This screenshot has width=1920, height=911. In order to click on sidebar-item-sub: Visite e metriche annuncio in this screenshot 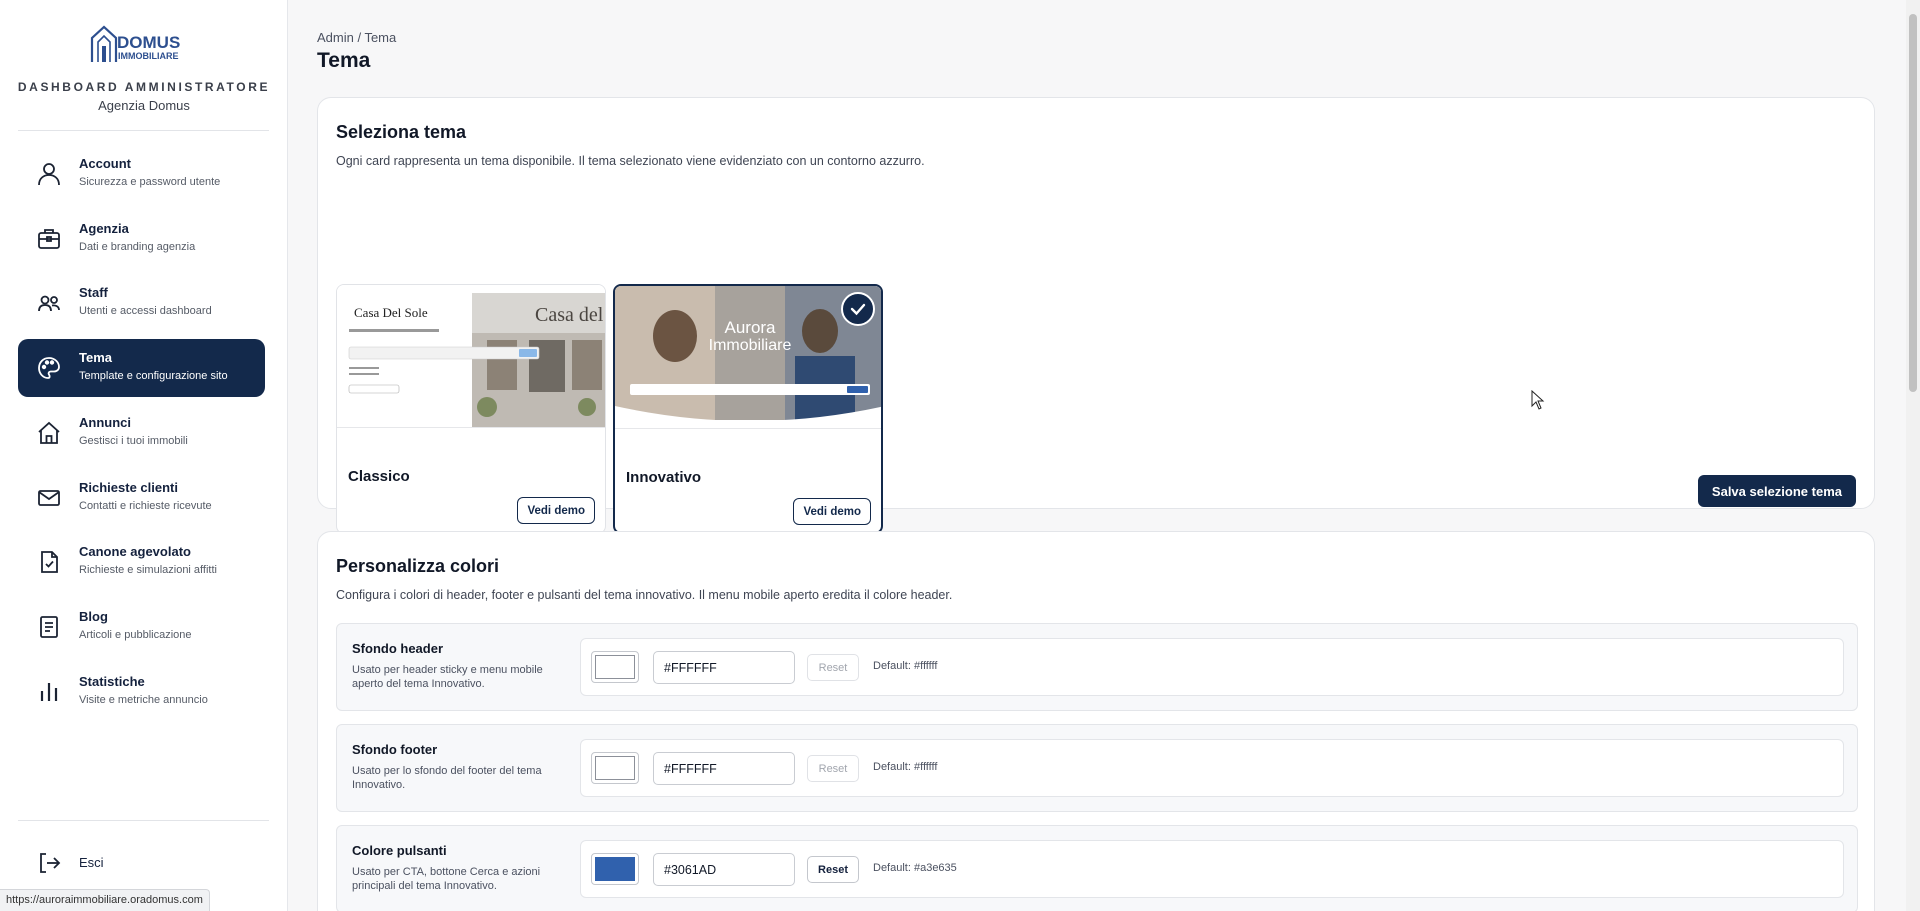, I will do `click(143, 700)`.